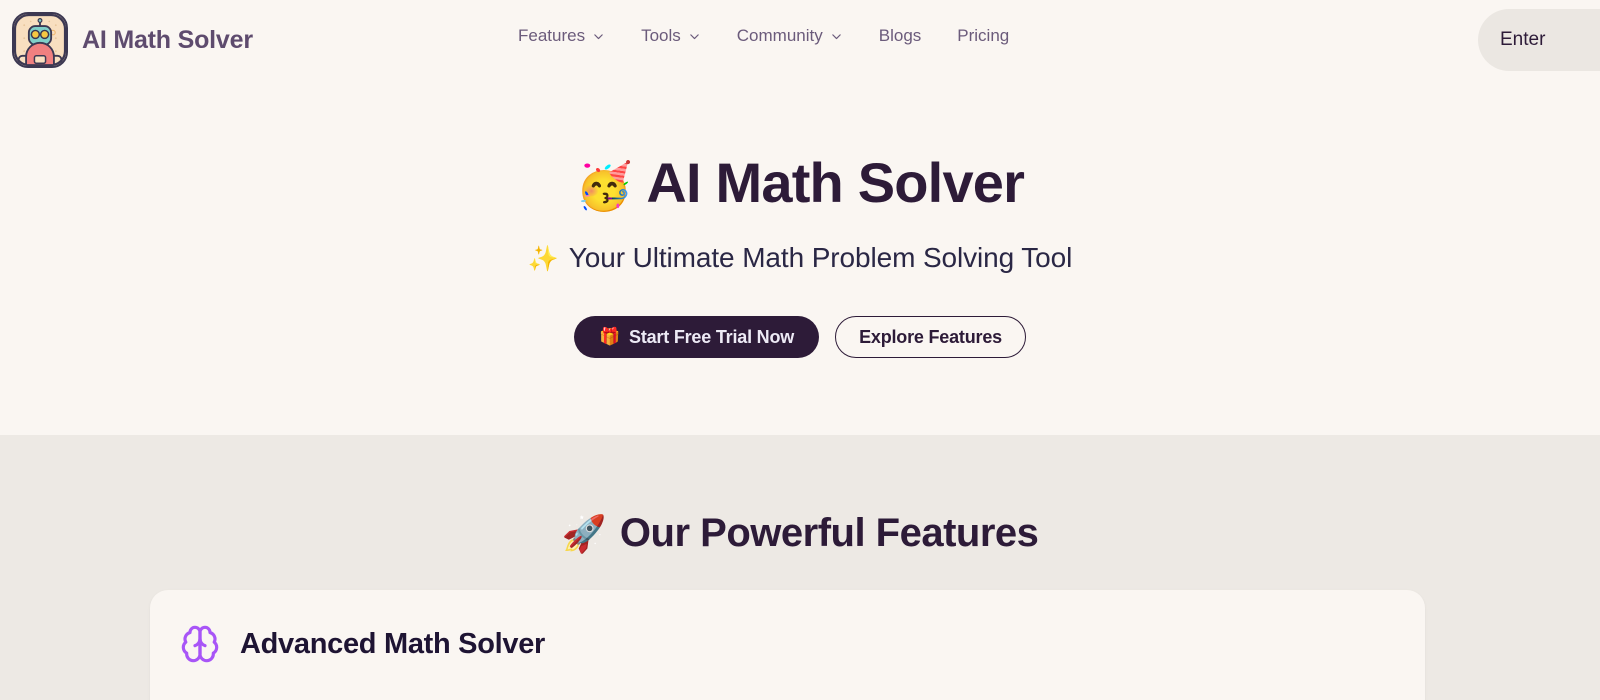  I want to click on features-heading-text: Our Powerful Features, so click(829, 533).